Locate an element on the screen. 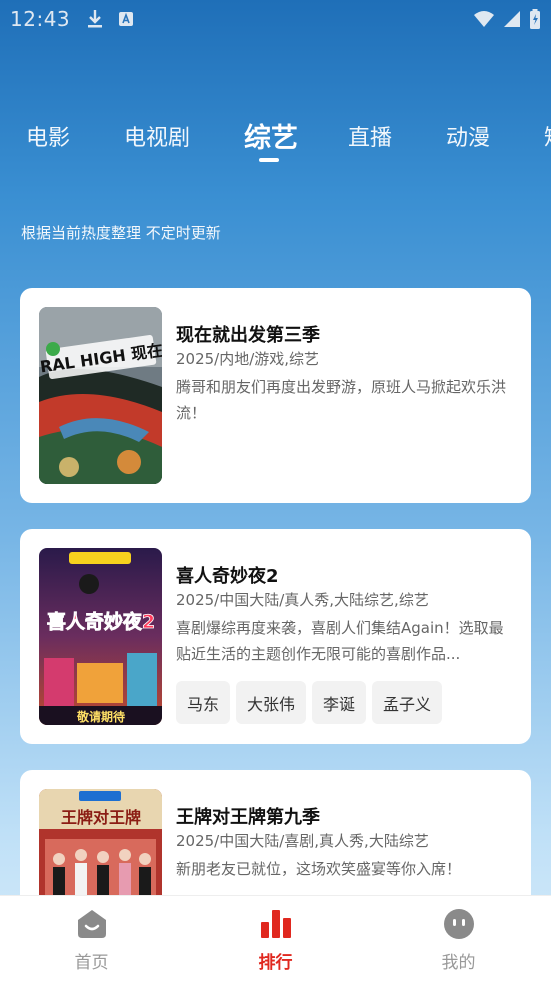 The image size is (551, 981). tab-live: 直播 is located at coordinates (370, 136).